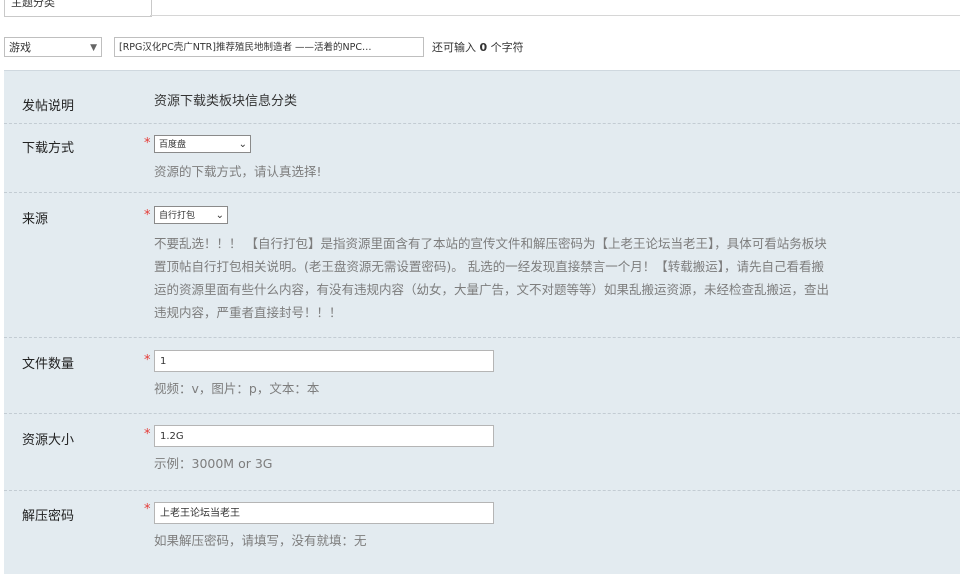 The width and height of the screenshot is (960, 574). I want to click on unzip-password-row: 解压密码 * 上老王论坛当老王 如果解压密码，请填写，没有就填：无, so click(482, 532).